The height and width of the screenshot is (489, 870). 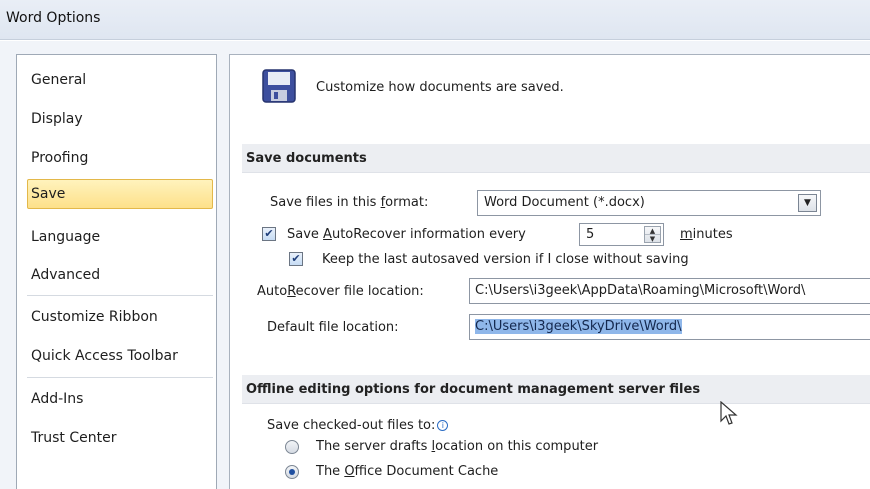 What do you see at coordinates (440, 87) in the screenshot?
I see `page-header: Customize how documents are saved.` at bounding box center [440, 87].